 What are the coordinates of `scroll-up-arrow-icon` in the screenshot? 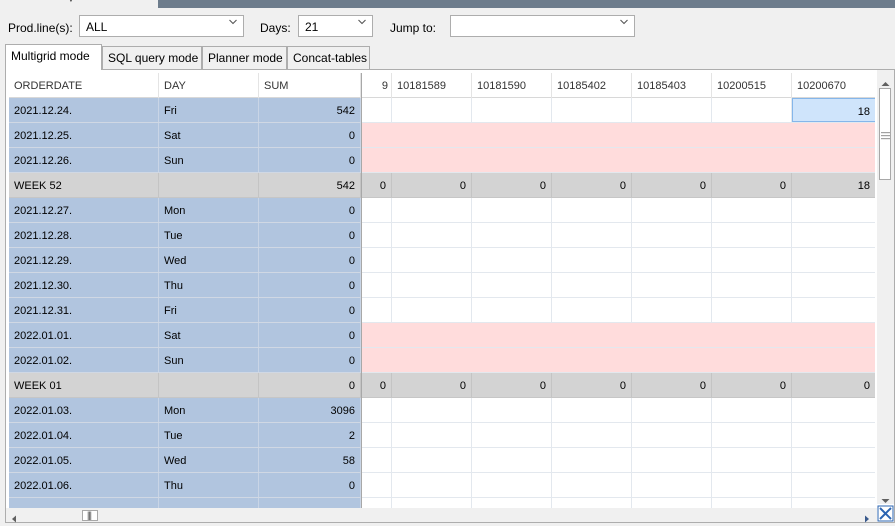 It's located at (885, 81).